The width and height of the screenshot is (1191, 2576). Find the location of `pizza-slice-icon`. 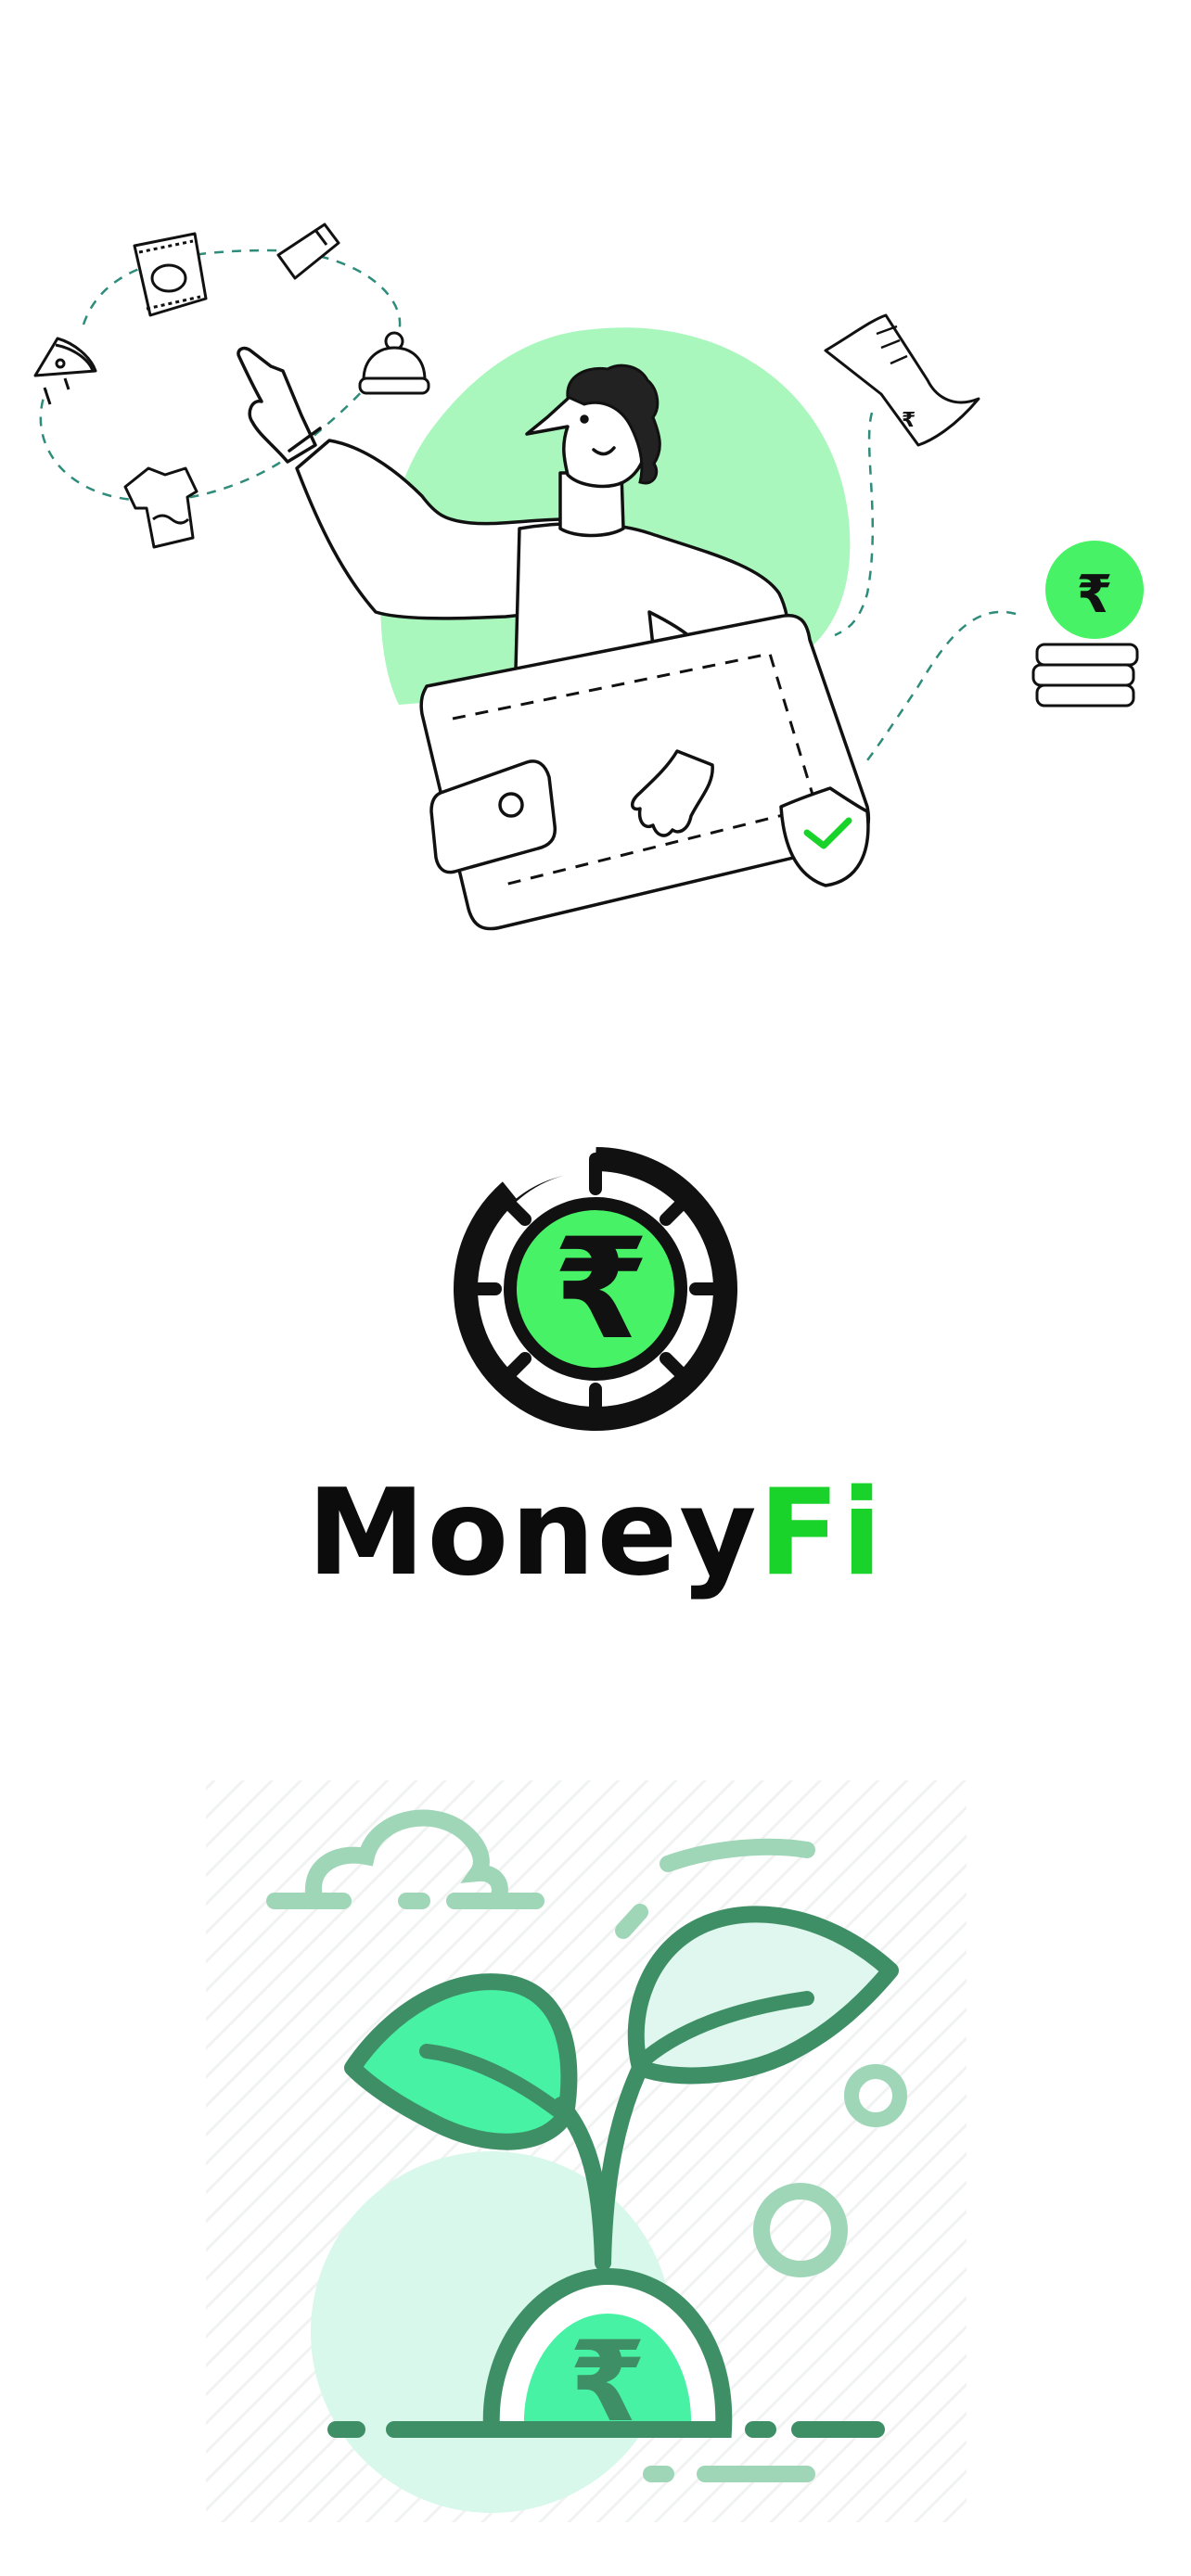

pizza-slice-icon is located at coordinates (65, 371).